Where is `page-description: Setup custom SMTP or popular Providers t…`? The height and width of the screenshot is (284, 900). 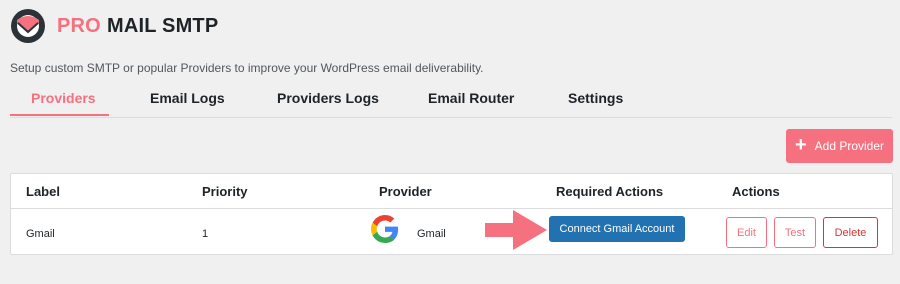
page-description: Setup custom SMTP or popular Providers t… is located at coordinates (247, 68).